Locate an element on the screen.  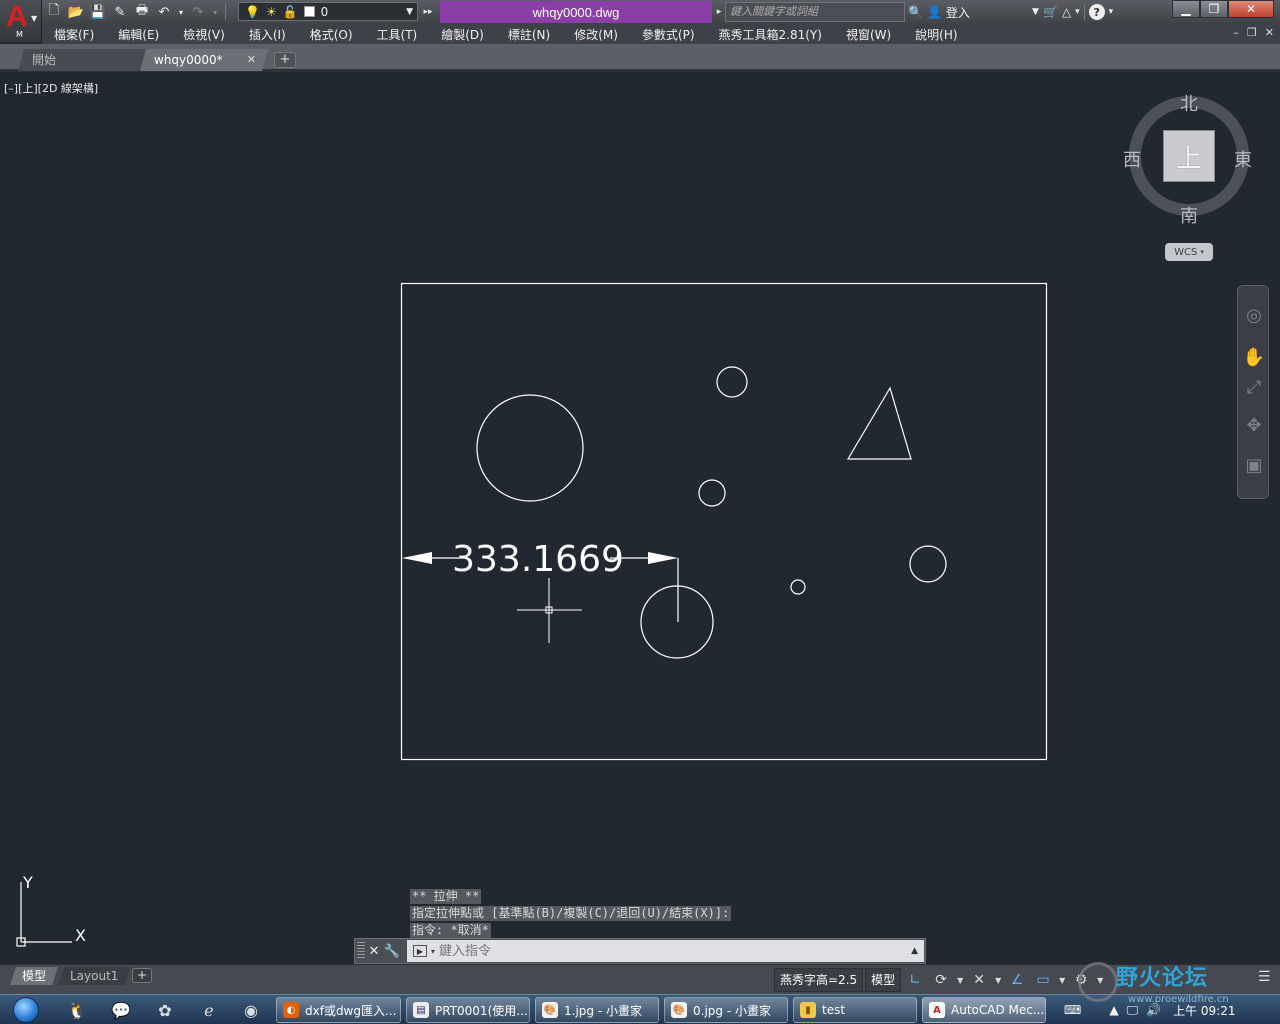
isodraft-icon: ✕ is located at coordinates (979, 980).